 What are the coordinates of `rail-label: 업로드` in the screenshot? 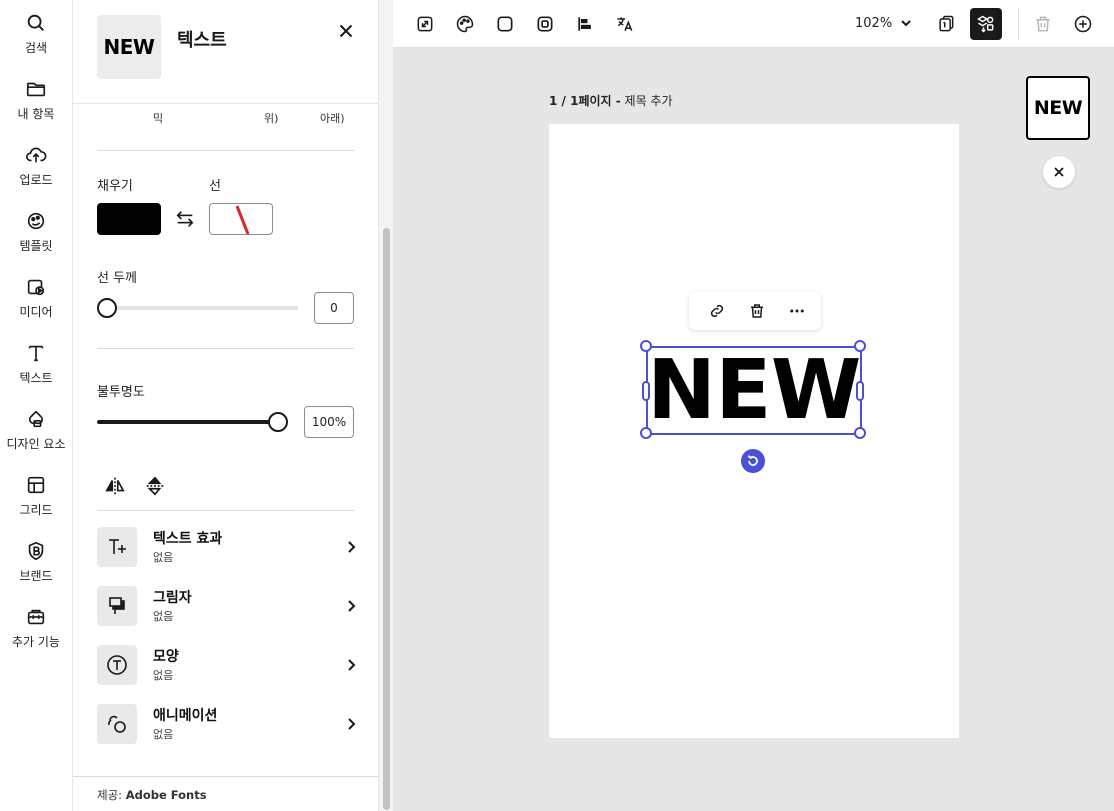 It's located at (36, 180).